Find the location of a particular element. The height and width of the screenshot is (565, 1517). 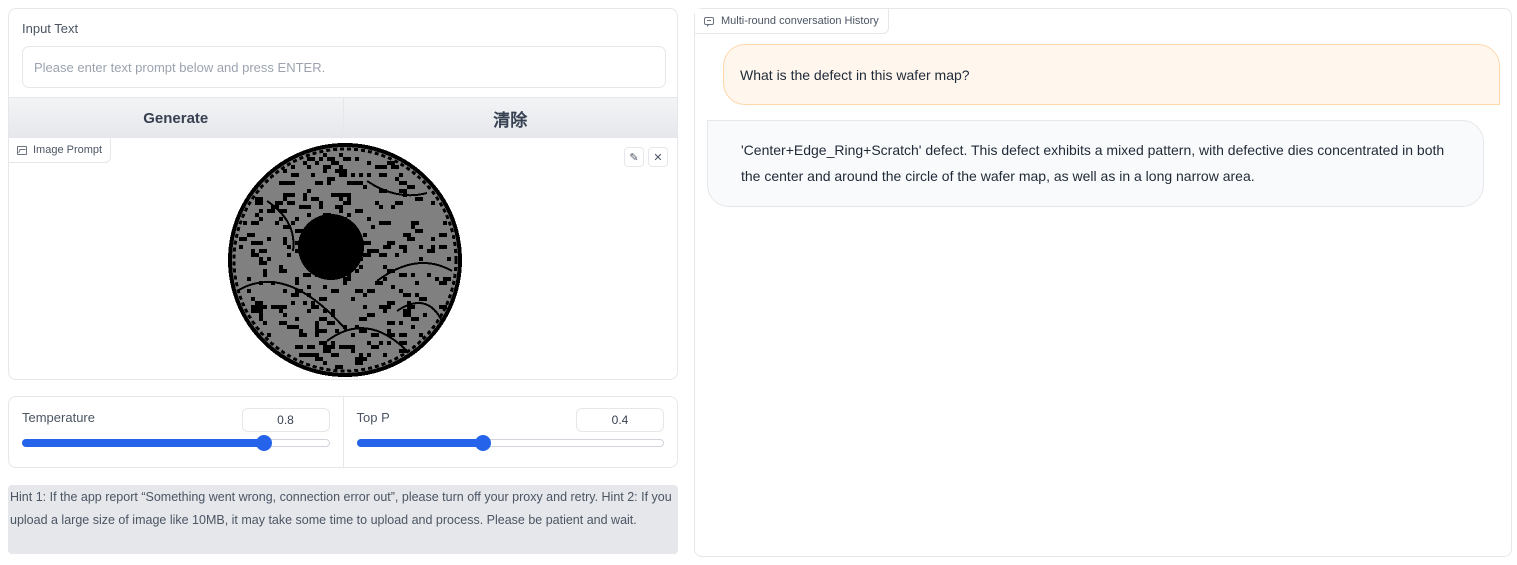

top-p-slider-fill is located at coordinates (419, 443).